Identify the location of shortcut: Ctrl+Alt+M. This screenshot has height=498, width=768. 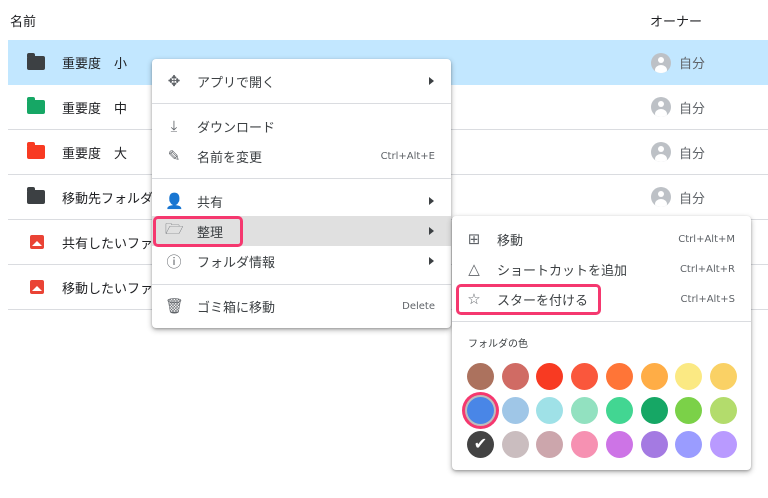
(706, 239).